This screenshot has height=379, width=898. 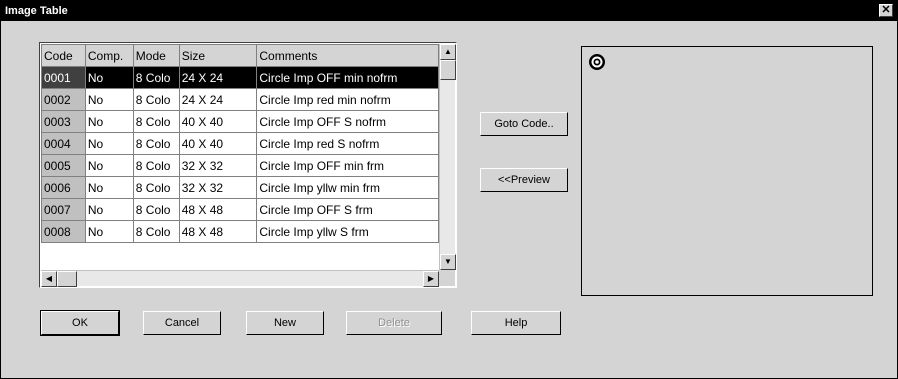 What do you see at coordinates (347, 55) in the screenshot?
I see `column-header-comments: Comments` at bounding box center [347, 55].